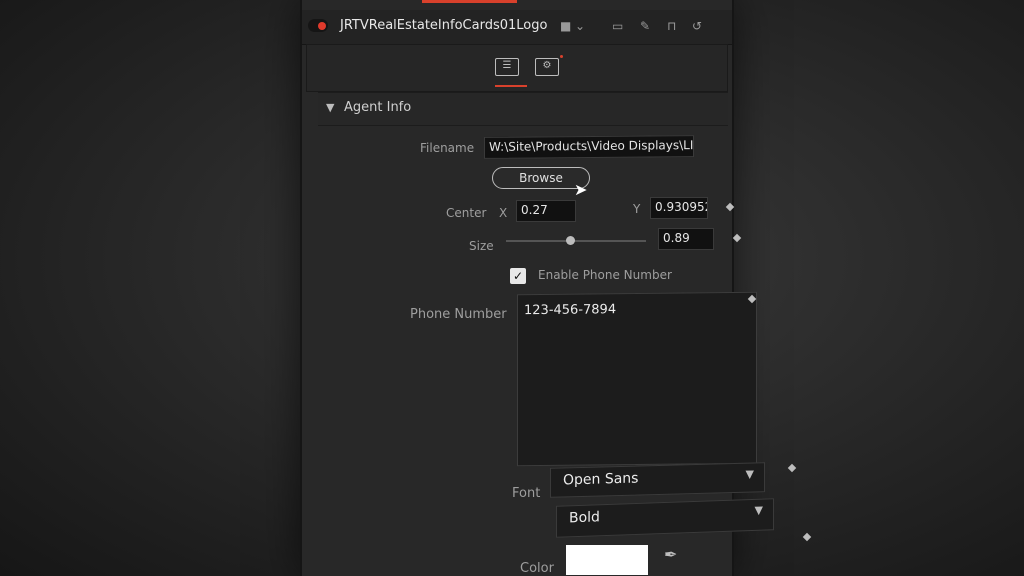  What do you see at coordinates (589, 147) in the screenshot?
I see `filename-field: W:\Site\Products\Video Displays\LIV` at bounding box center [589, 147].